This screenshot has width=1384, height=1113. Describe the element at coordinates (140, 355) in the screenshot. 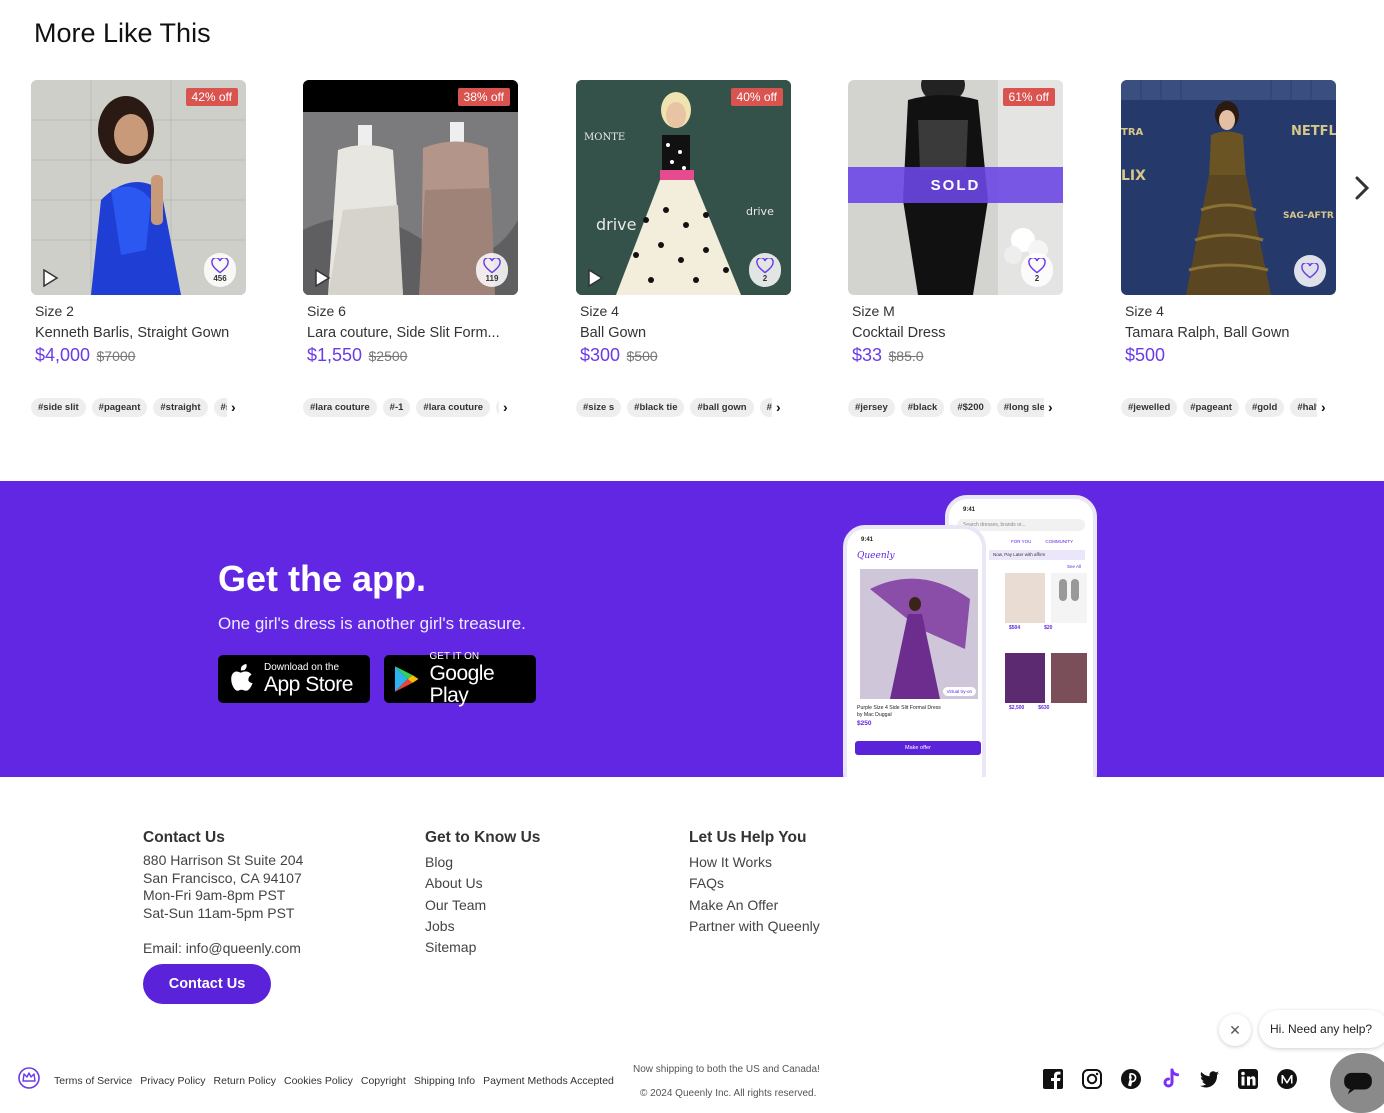

I see `price-row: $4,000 $7000` at that location.